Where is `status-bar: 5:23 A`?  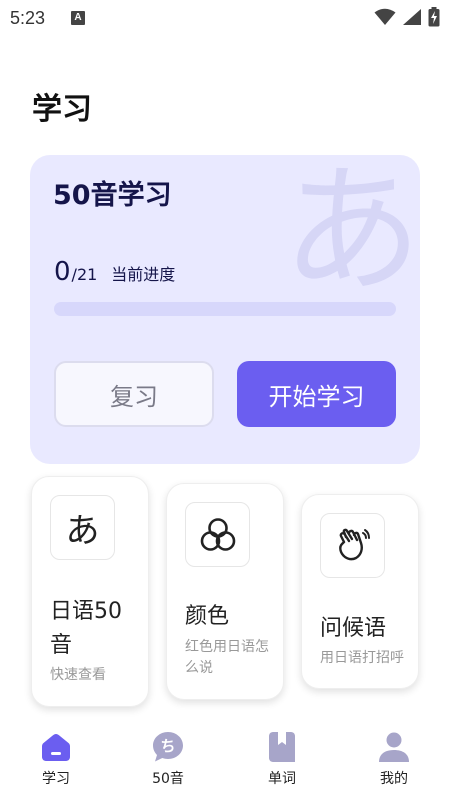 status-bar: 5:23 A is located at coordinates (225, 18).